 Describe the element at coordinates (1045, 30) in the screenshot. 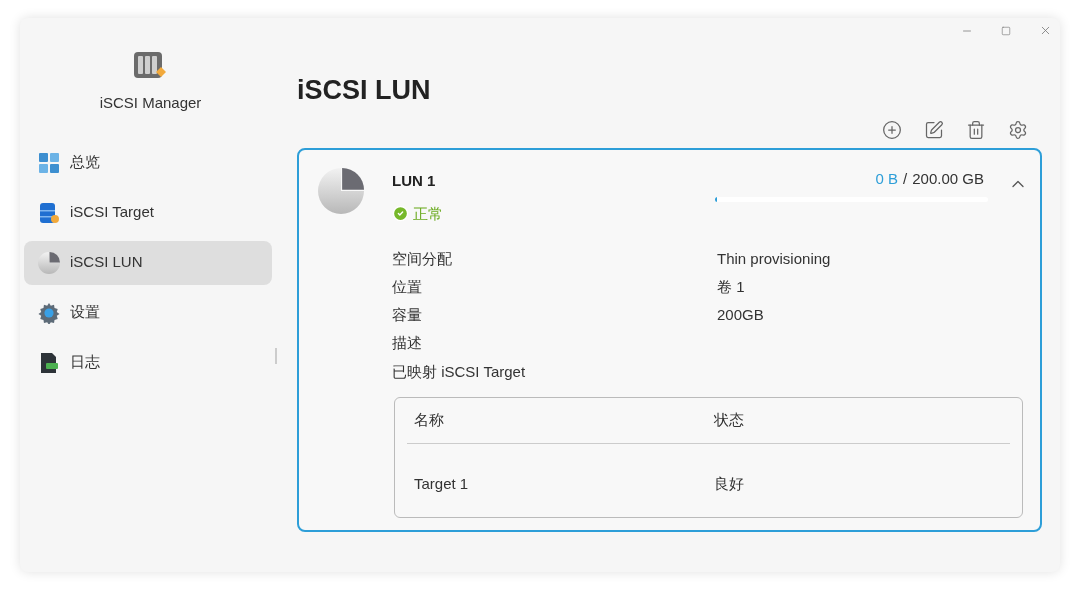

I see `close-icon` at that location.